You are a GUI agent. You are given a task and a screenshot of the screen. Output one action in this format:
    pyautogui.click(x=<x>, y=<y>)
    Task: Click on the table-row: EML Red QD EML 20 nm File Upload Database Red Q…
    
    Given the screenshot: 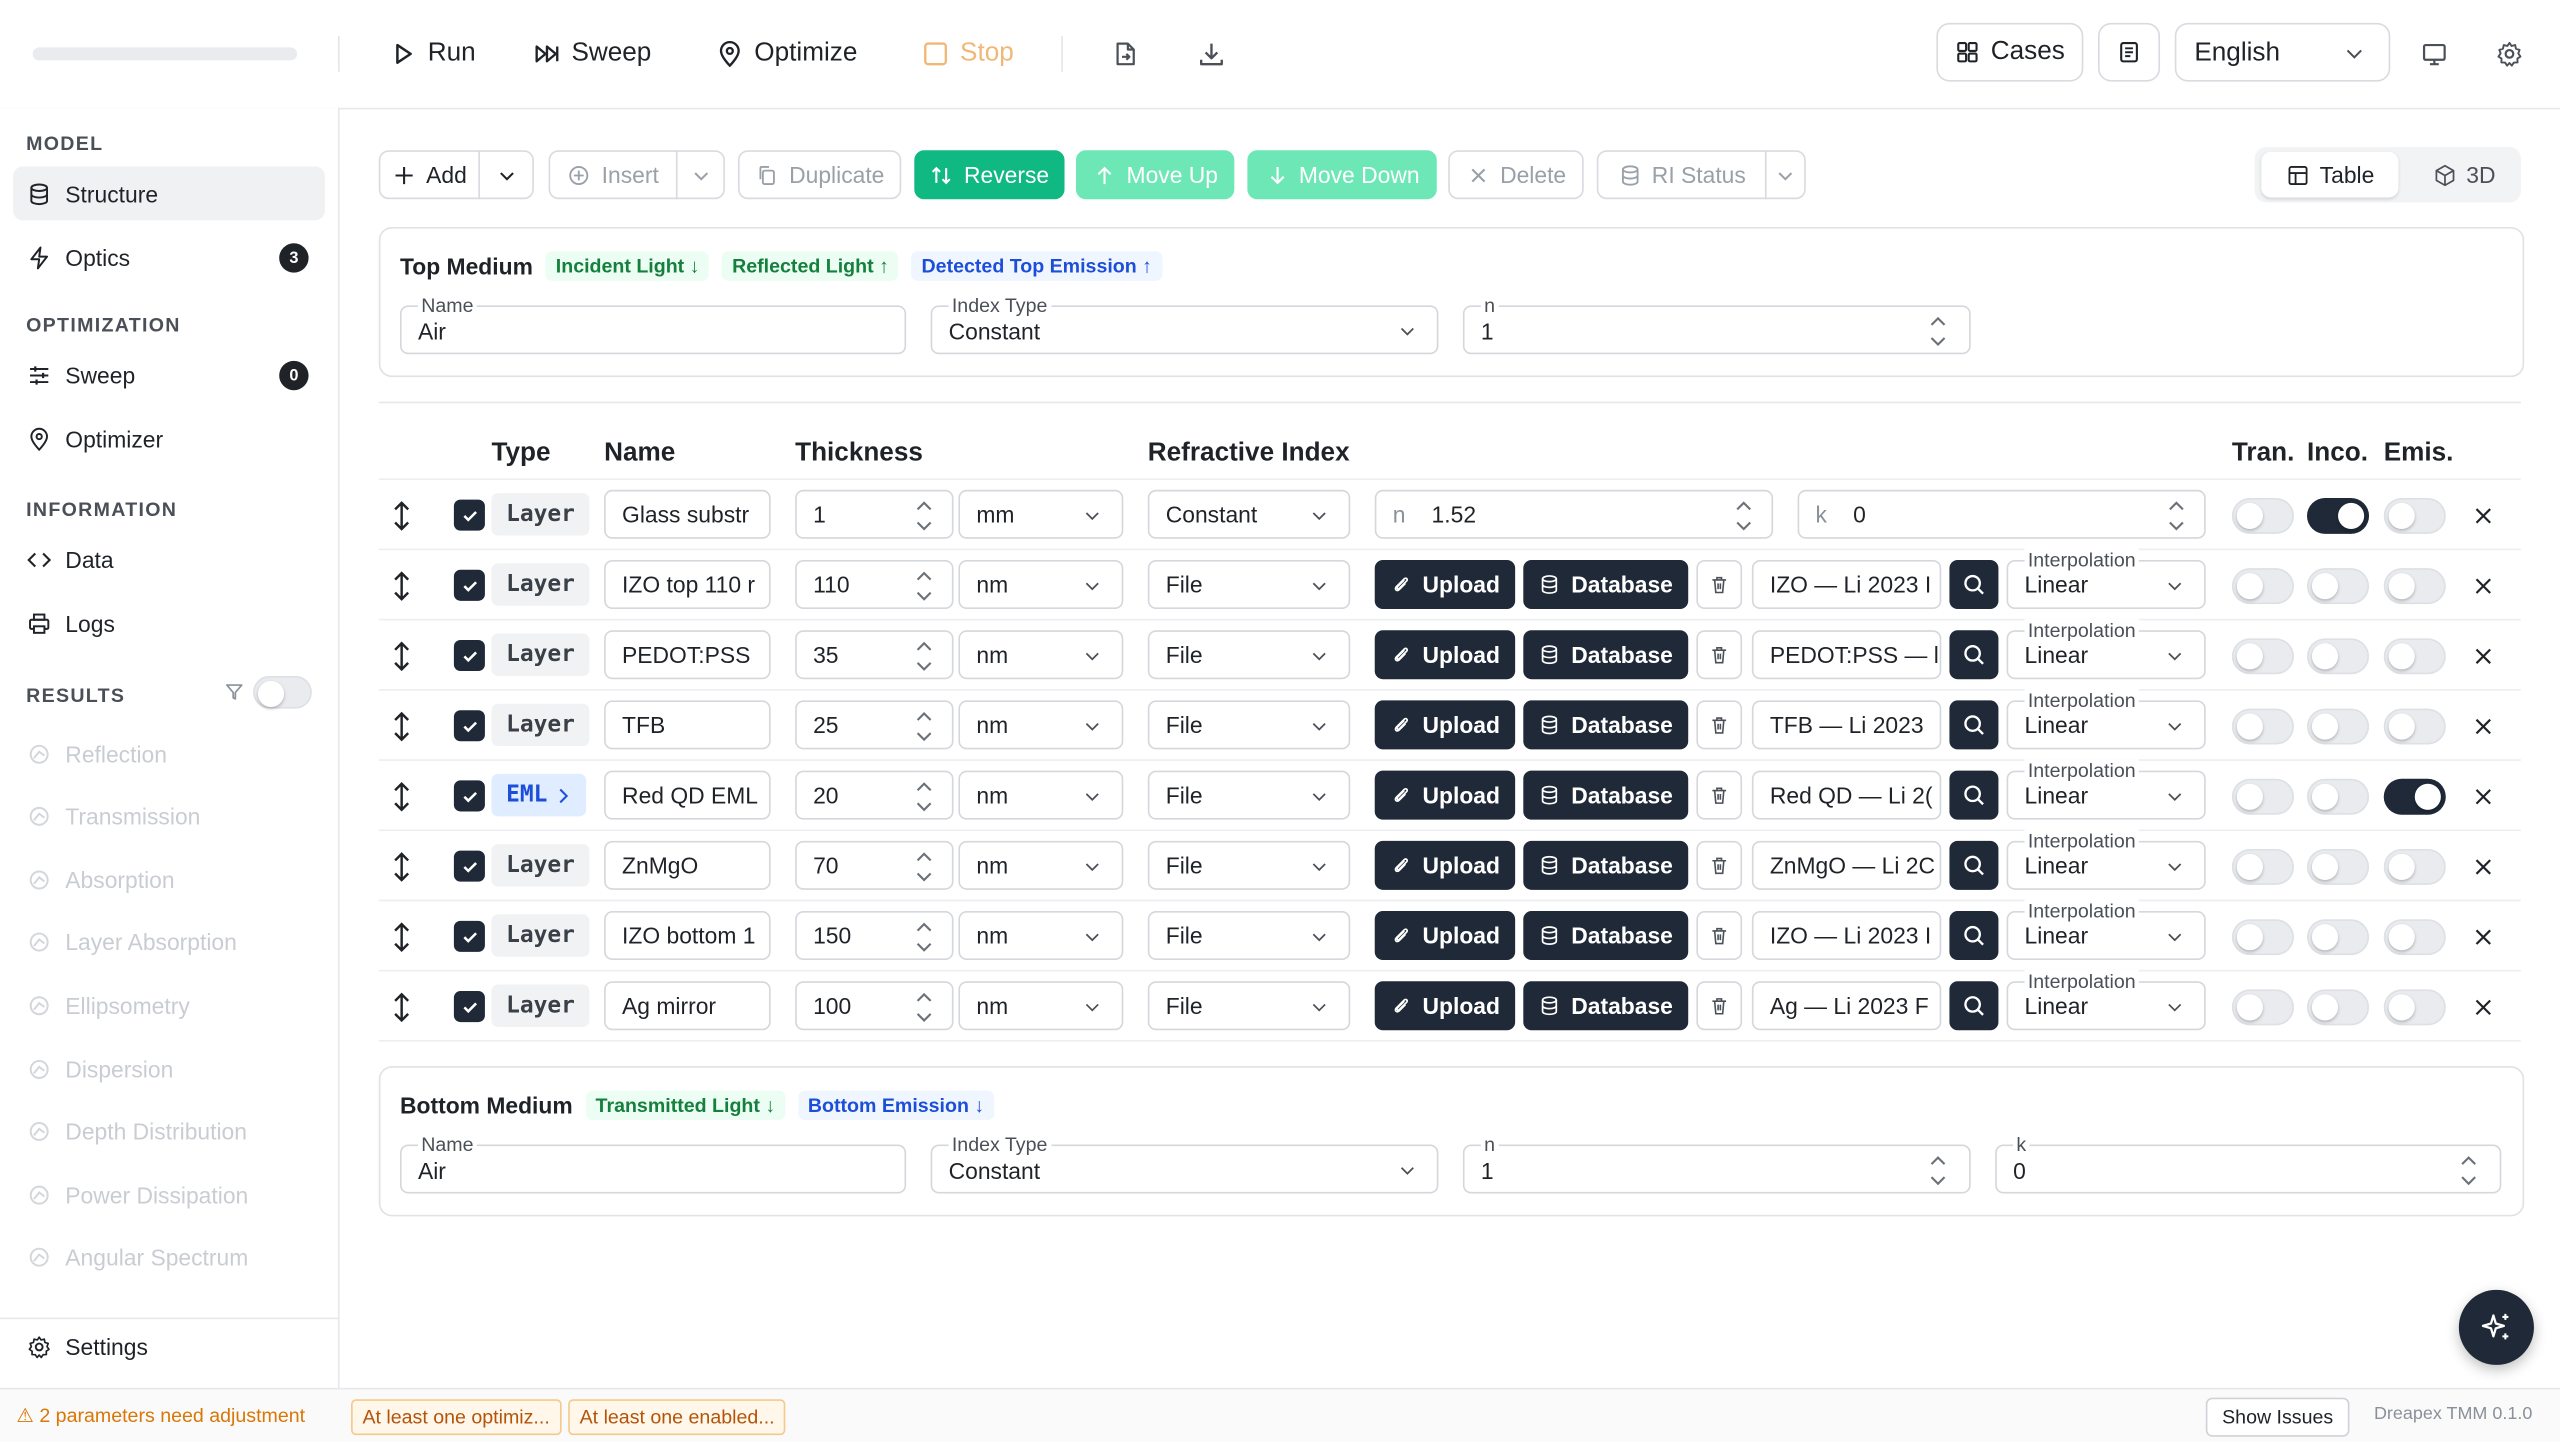 What is the action you would take?
    pyautogui.click(x=1449, y=795)
    